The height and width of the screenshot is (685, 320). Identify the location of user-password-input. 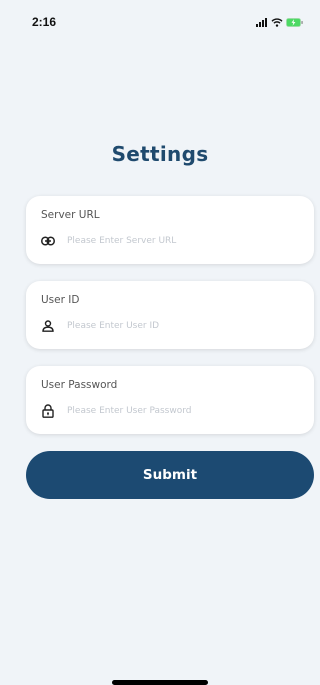
(183, 411).